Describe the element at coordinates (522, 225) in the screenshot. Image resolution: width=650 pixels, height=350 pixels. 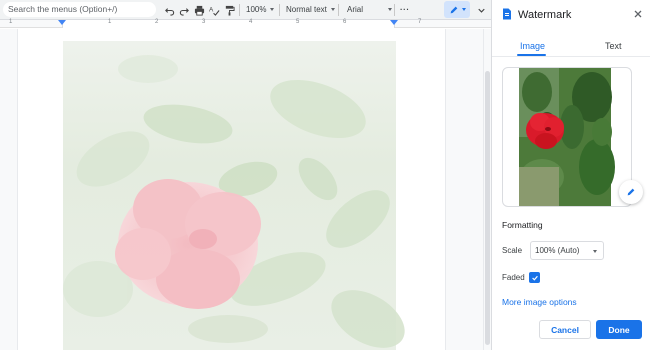
I see `formatting-heading: Formatting` at that location.